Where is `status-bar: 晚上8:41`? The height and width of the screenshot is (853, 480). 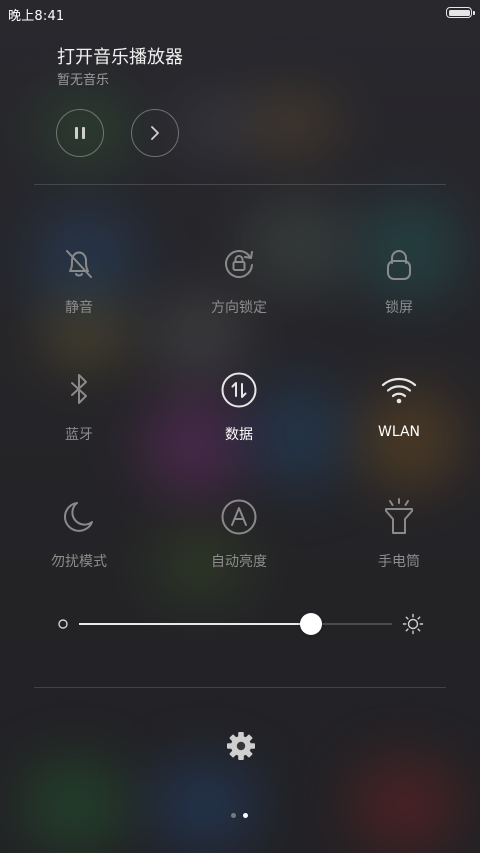 status-bar: 晚上8:41 is located at coordinates (240, 13).